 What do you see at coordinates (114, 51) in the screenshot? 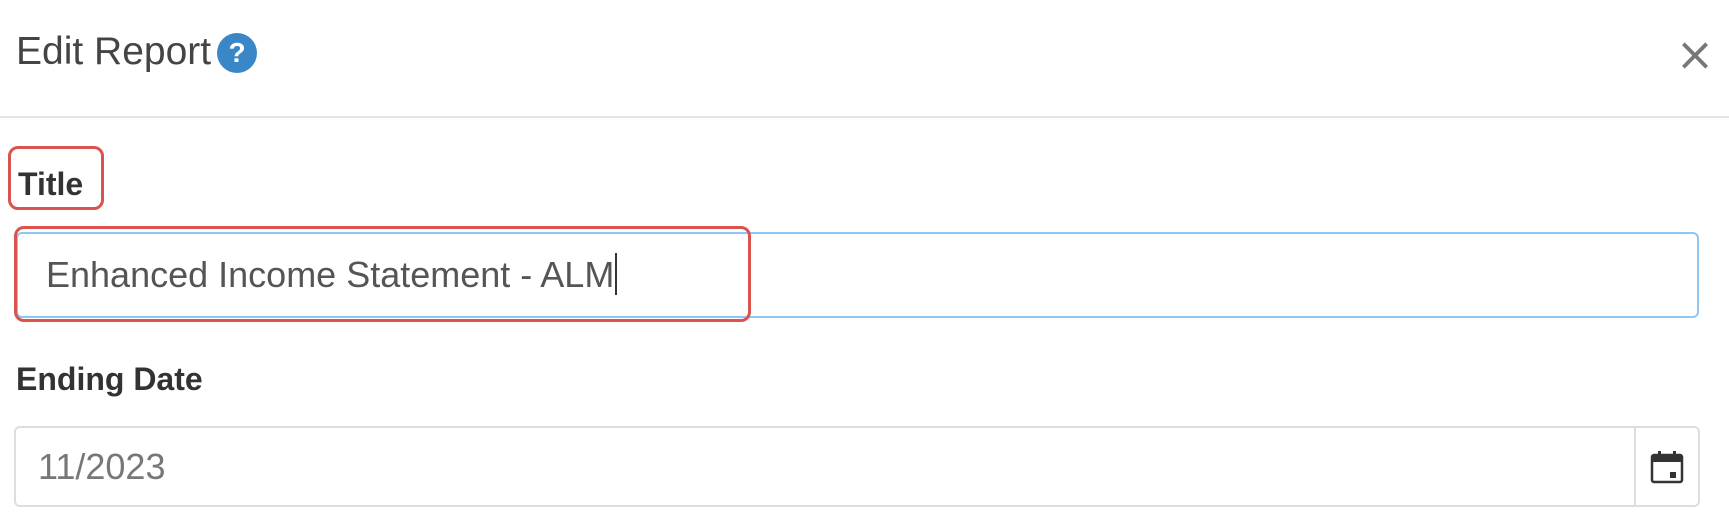
I see `dialog-title: Edit Report` at bounding box center [114, 51].